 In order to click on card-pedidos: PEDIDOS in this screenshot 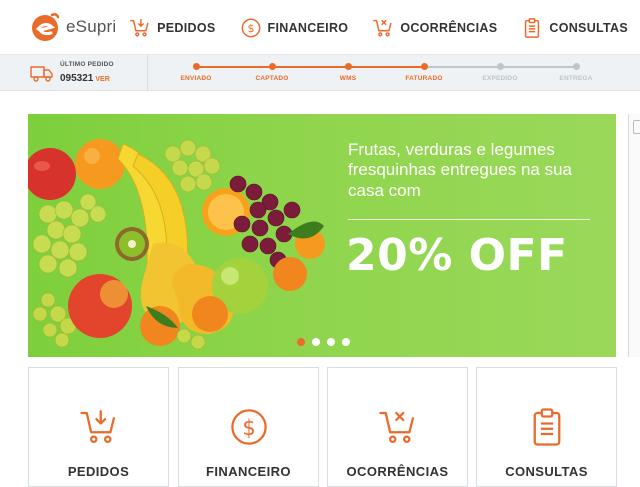, I will do `click(98, 427)`.